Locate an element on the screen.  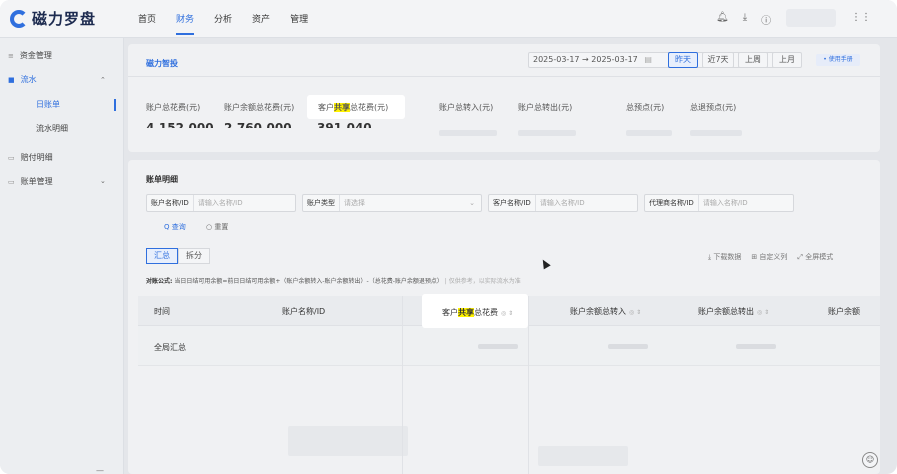
top-actions: 🔔︎ ⤓ ⓘ is located at coordinates (743, 19).